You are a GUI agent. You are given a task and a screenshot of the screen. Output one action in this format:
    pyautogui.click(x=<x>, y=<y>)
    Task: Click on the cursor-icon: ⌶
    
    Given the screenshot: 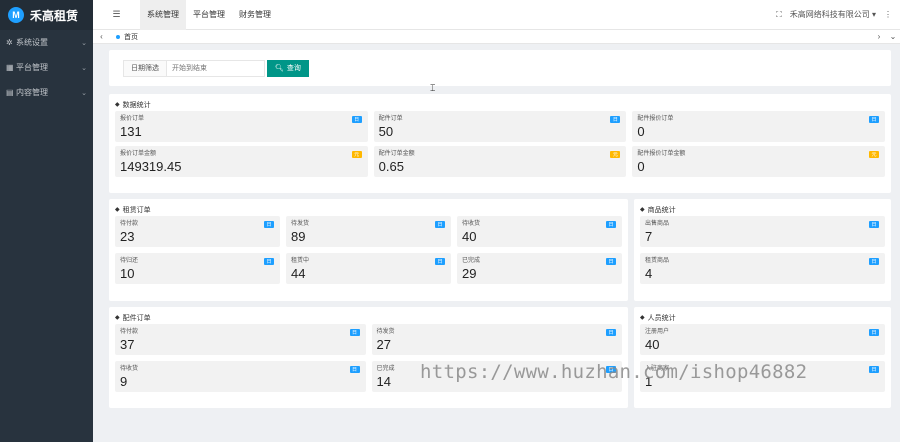 What is the action you would take?
    pyautogui.click(x=433, y=88)
    